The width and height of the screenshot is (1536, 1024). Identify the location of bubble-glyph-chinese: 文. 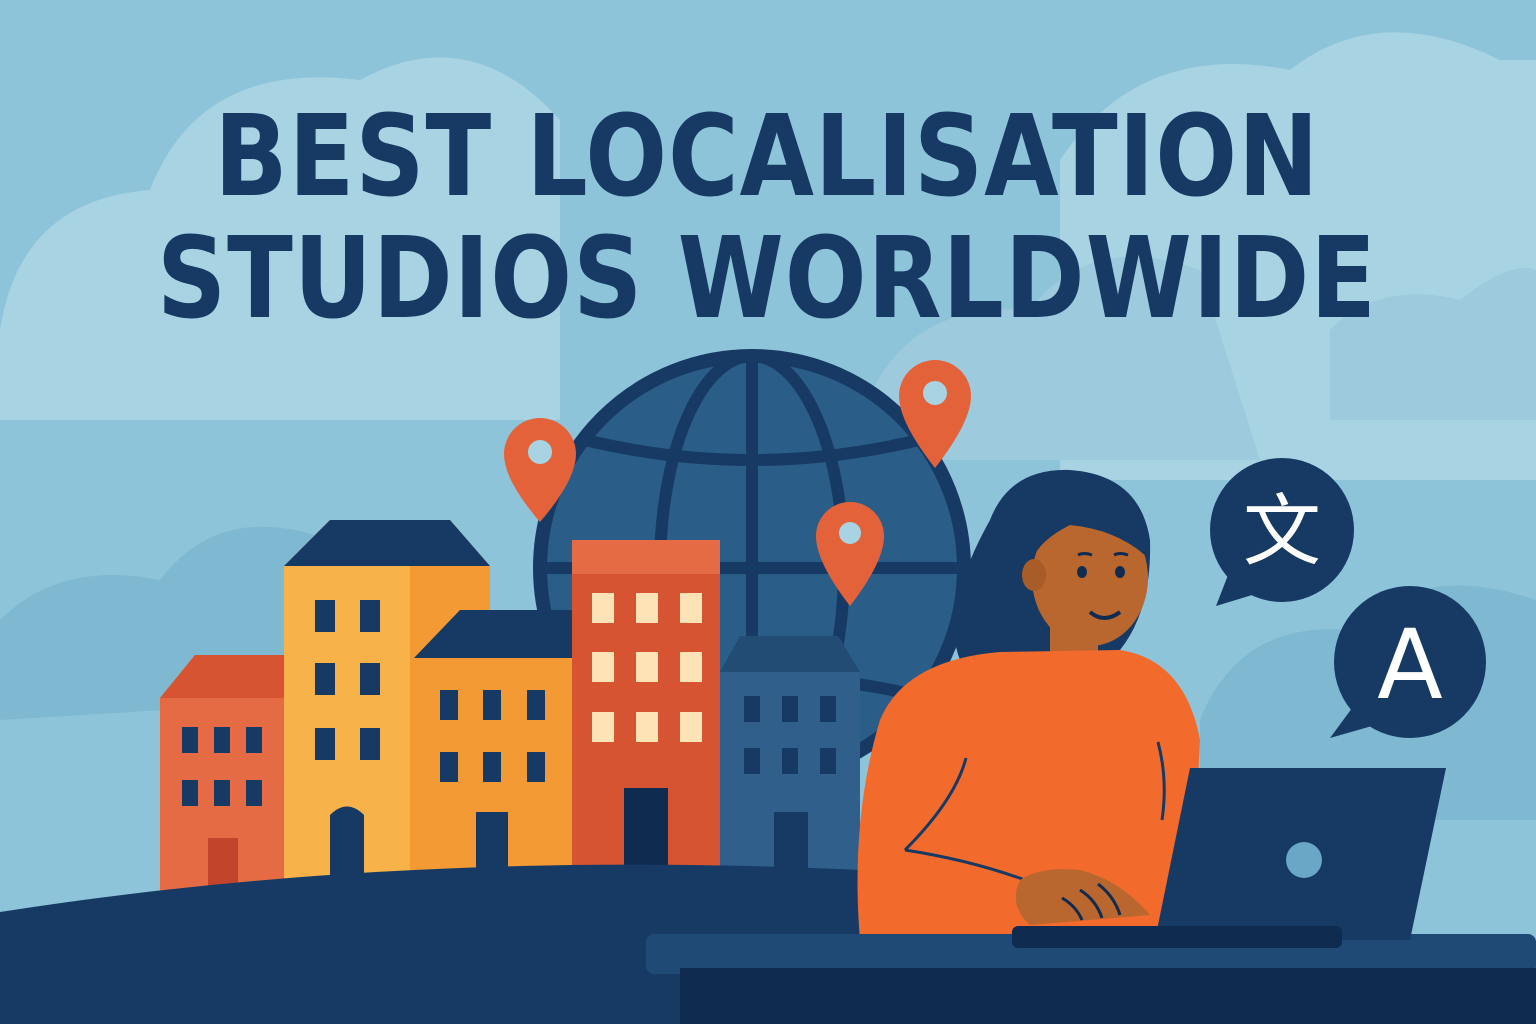
(1282, 532).